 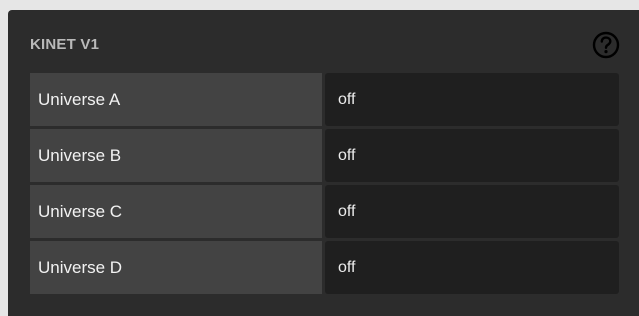 I want to click on universe-a-label: Universe A, so click(x=176, y=99).